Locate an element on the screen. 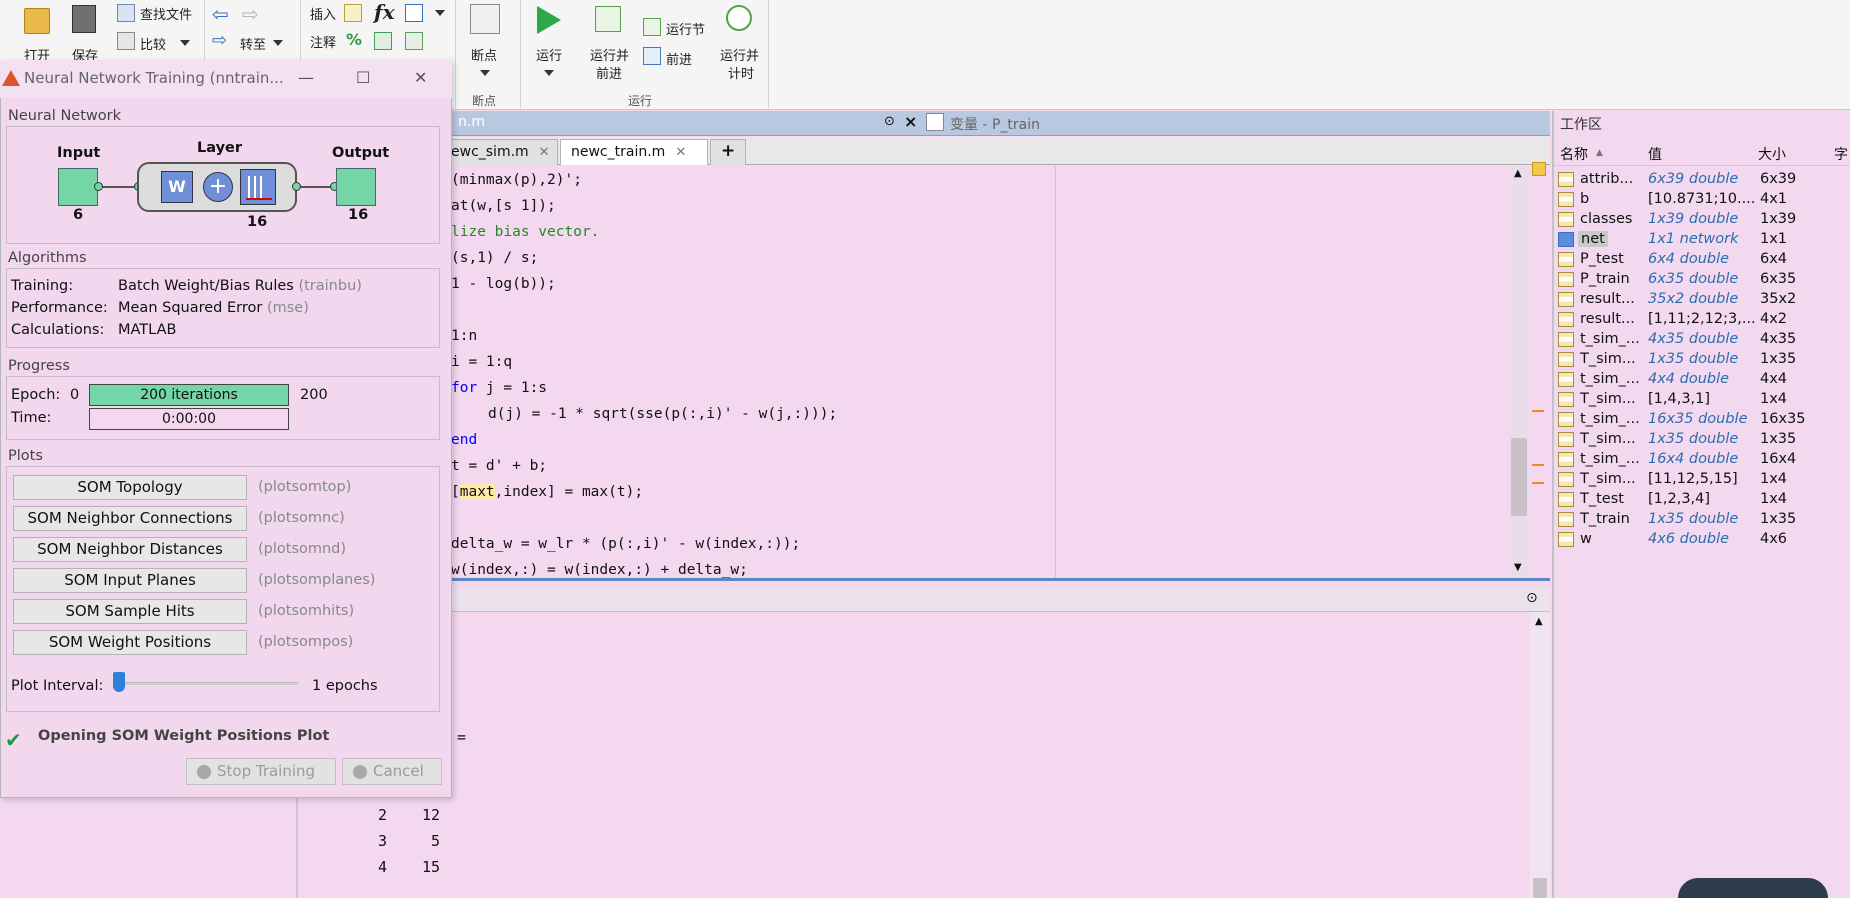 The width and height of the screenshot is (1850, 898). code-line: d(j) = -1 * sqrt(sse(p(:,i)' - w(j,:))); is located at coordinates (662, 414).